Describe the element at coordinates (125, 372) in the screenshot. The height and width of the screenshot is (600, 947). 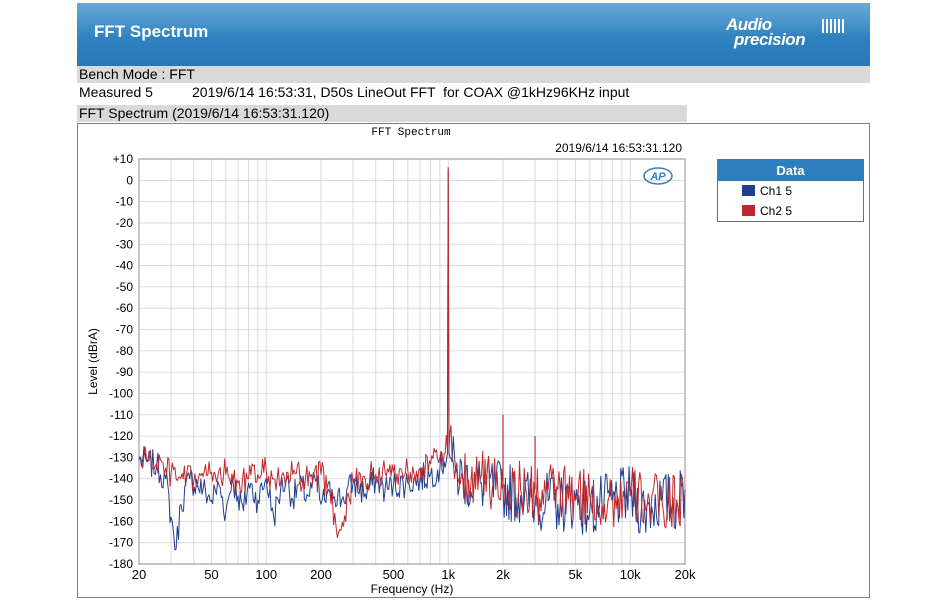
I see `y-tick-label: -90` at that location.